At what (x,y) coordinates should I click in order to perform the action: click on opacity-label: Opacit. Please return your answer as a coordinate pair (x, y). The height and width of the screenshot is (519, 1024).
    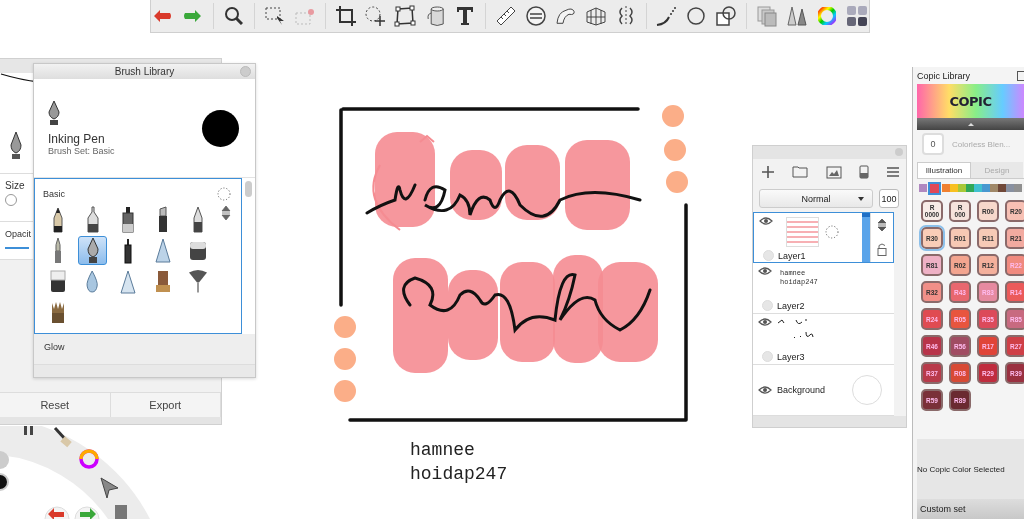
    Looking at the image, I should click on (18, 234).